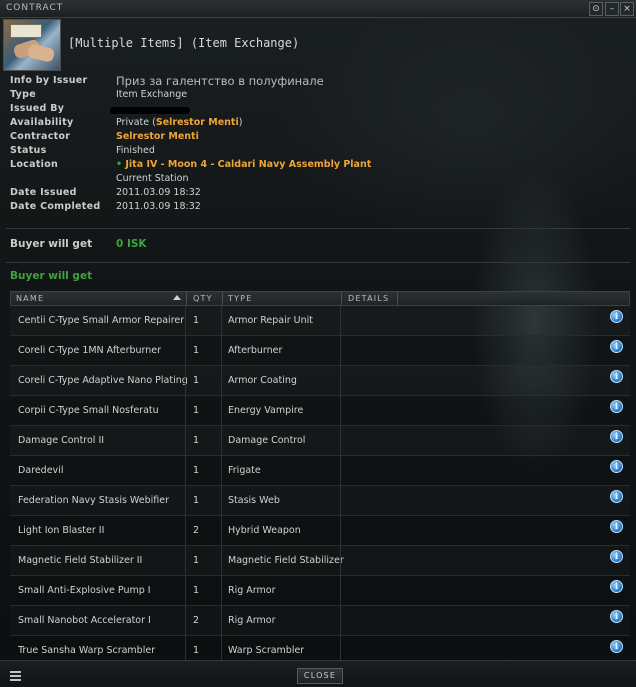  Describe the element at coordinates (40, 136) in the screenshot. I see `contractor-label: Contractor` at that location.